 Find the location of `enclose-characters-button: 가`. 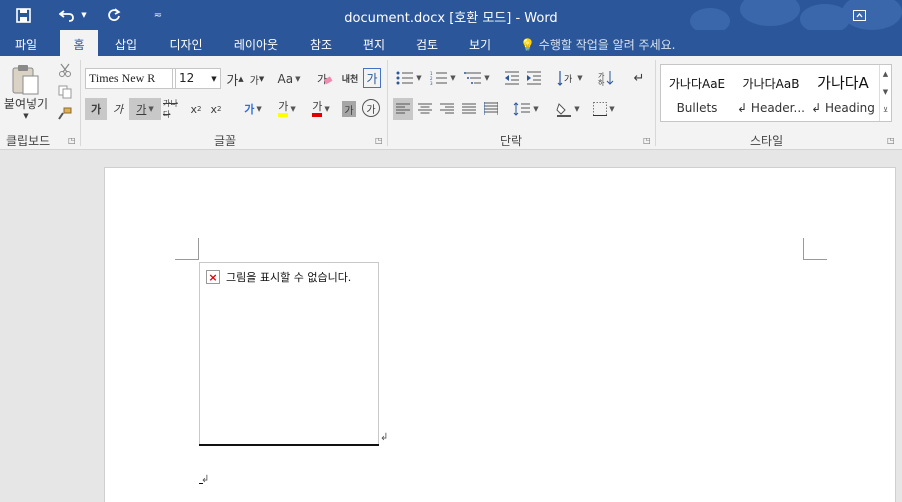

enclose-characters-button: 가 is located at coordinates (371, 108).